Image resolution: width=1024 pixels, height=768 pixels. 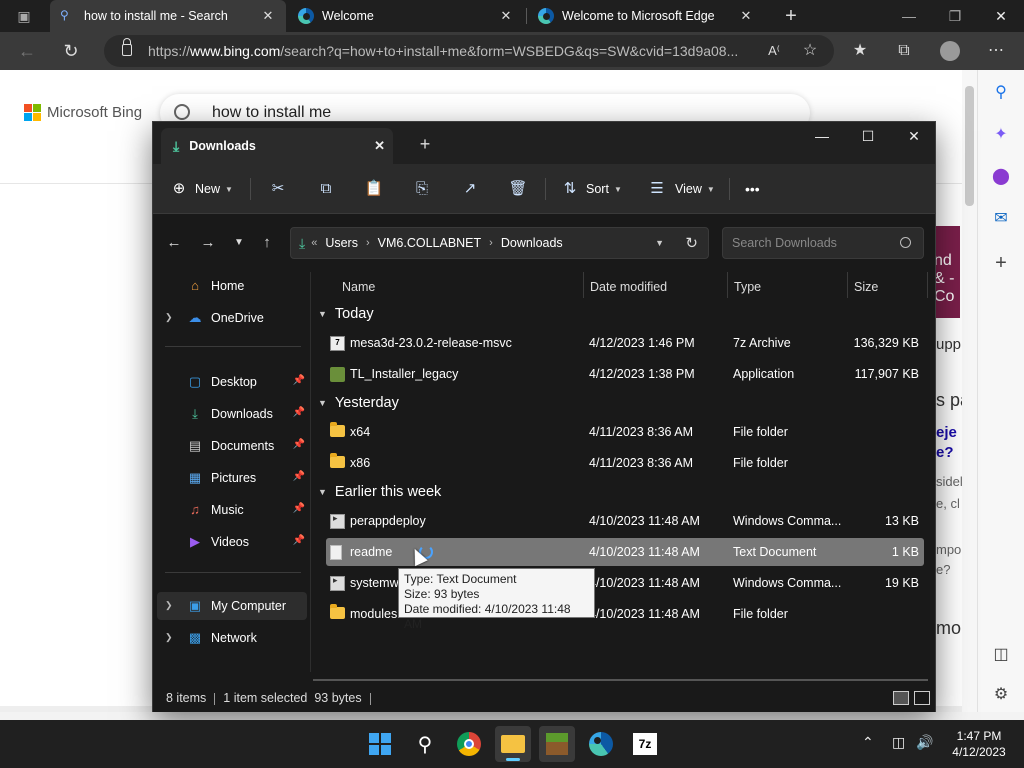 What do you see at coordinates (901, 698) in the screenshot?
I see `details-view-toggle` at bounding box center [901, 698].